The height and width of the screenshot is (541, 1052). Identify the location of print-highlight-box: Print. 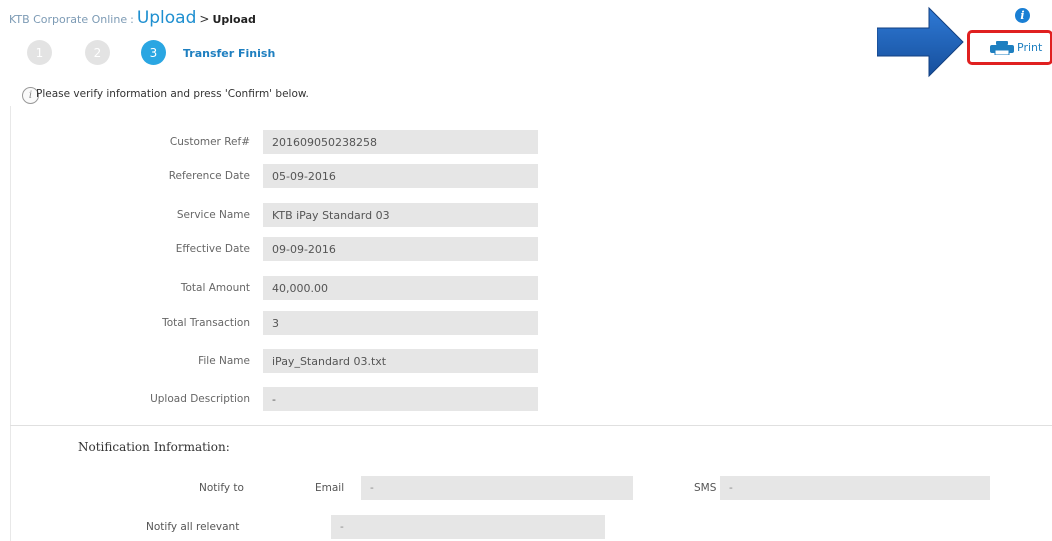
(1009, 47).